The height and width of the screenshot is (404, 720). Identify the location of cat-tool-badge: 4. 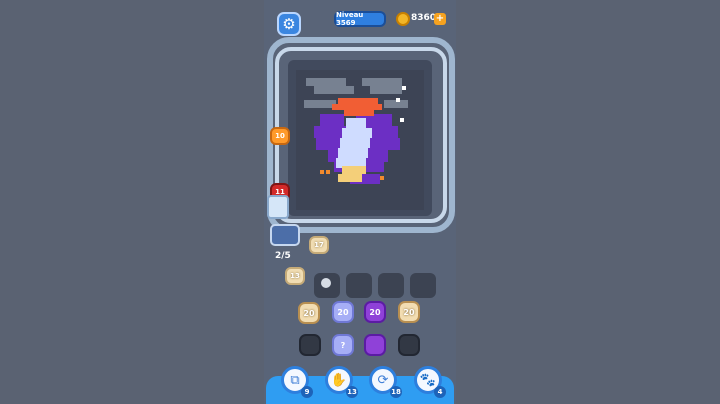
(440, 392).